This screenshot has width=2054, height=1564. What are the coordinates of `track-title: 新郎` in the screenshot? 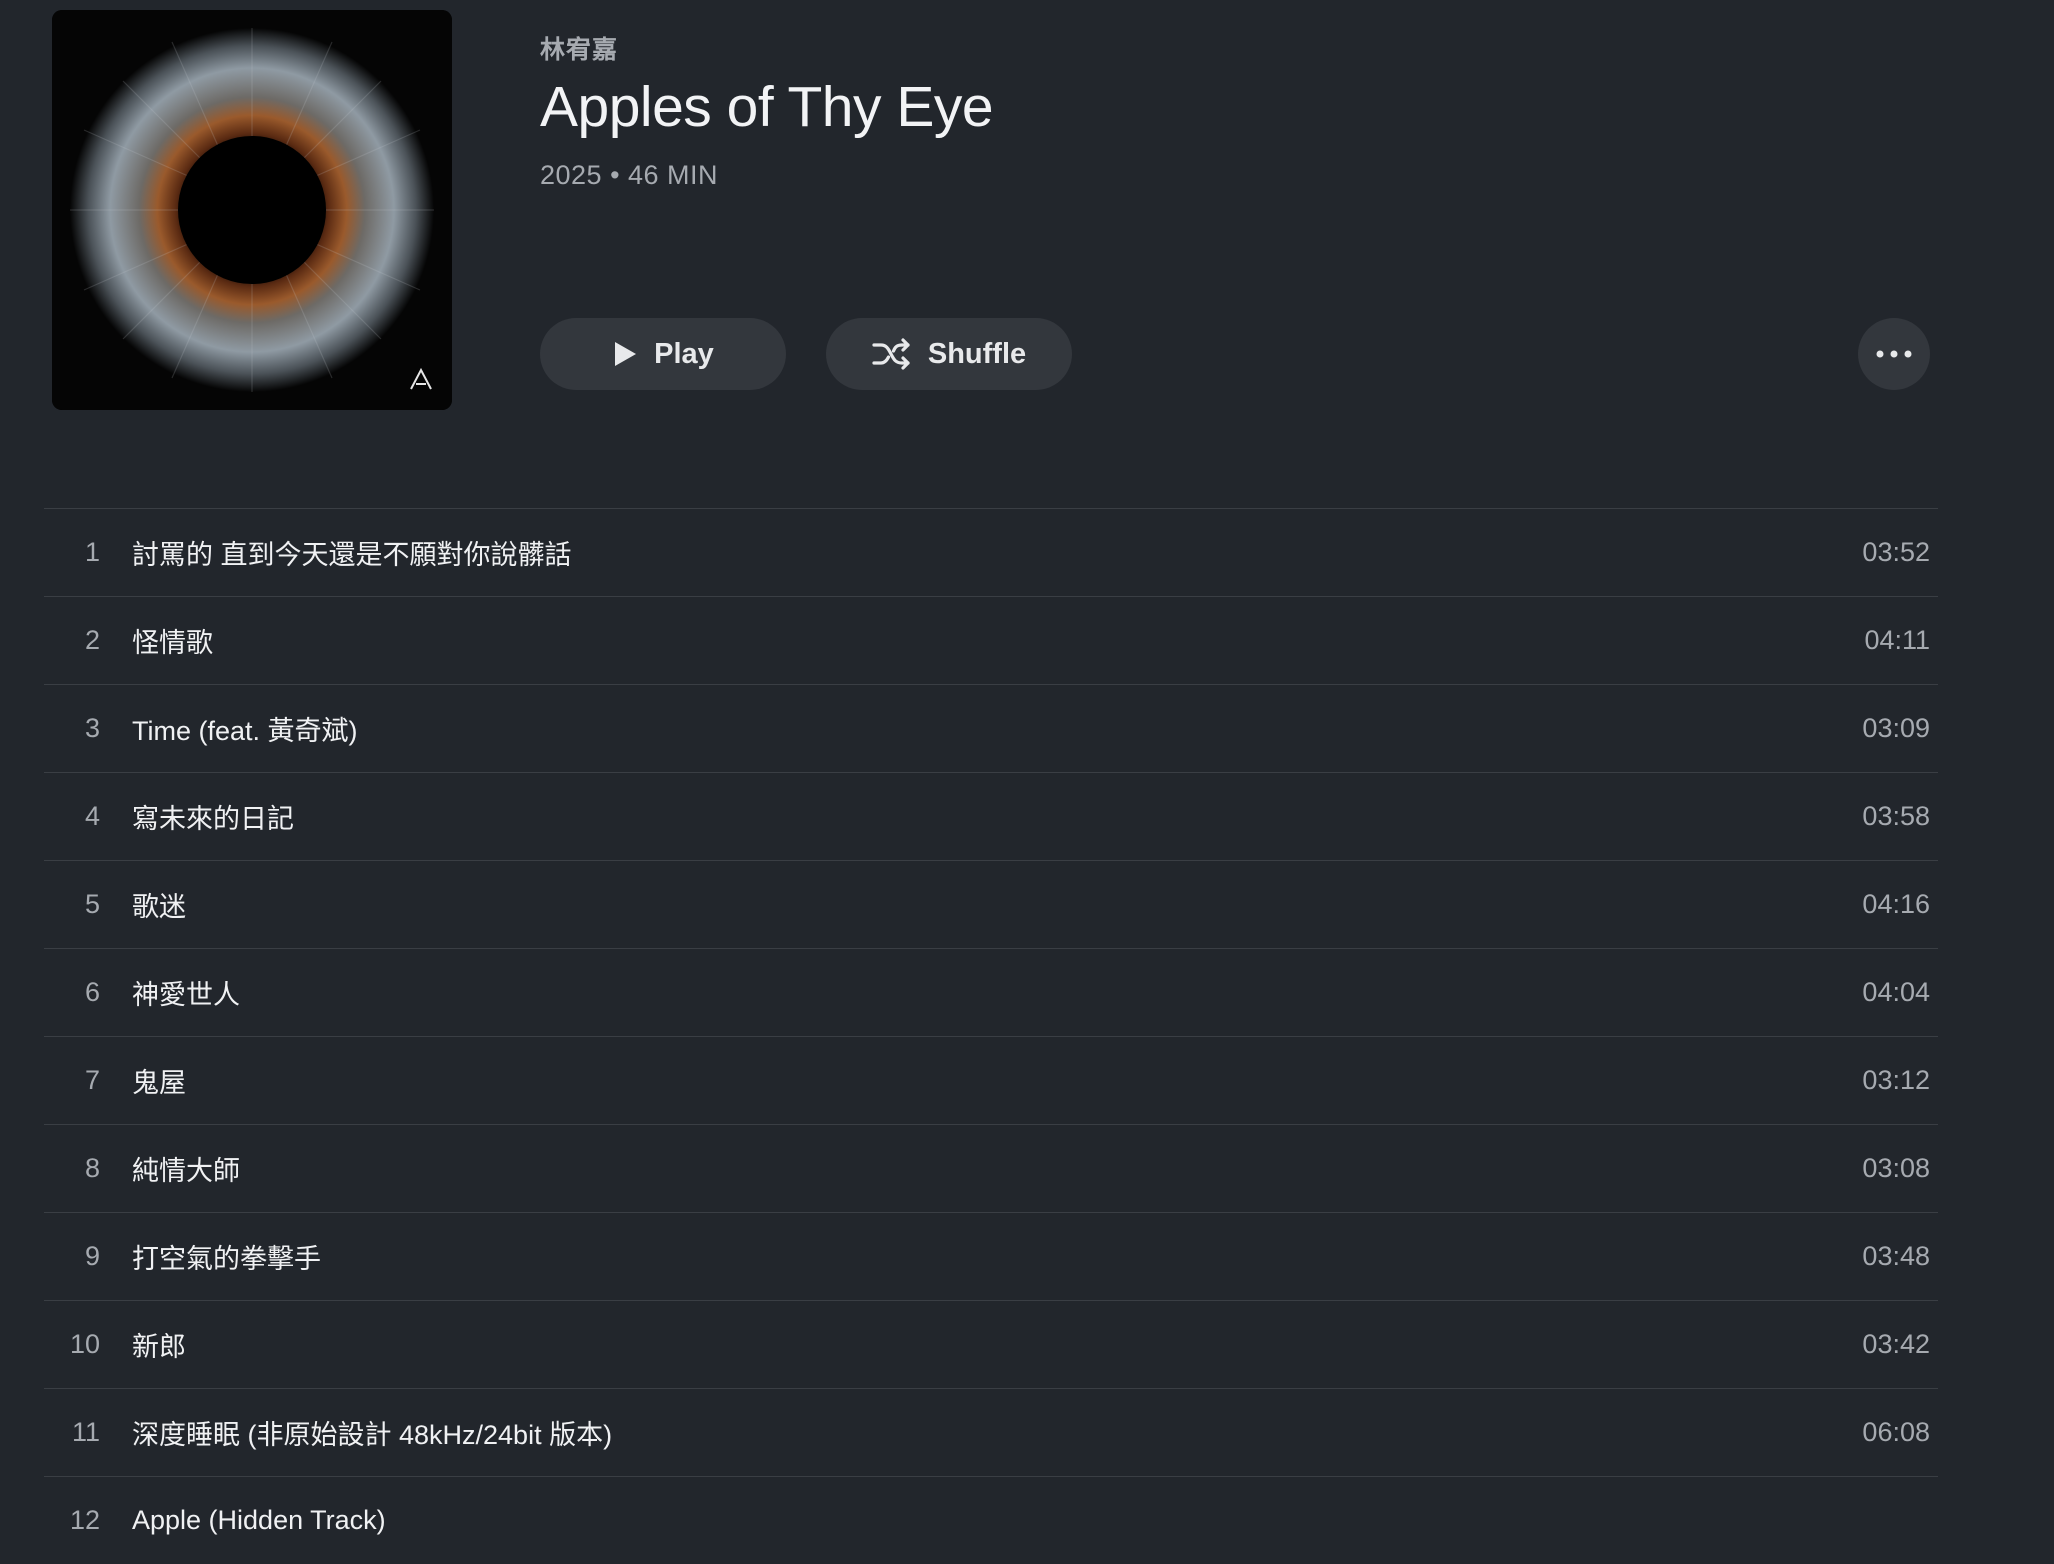 It's located at (159, 1347).